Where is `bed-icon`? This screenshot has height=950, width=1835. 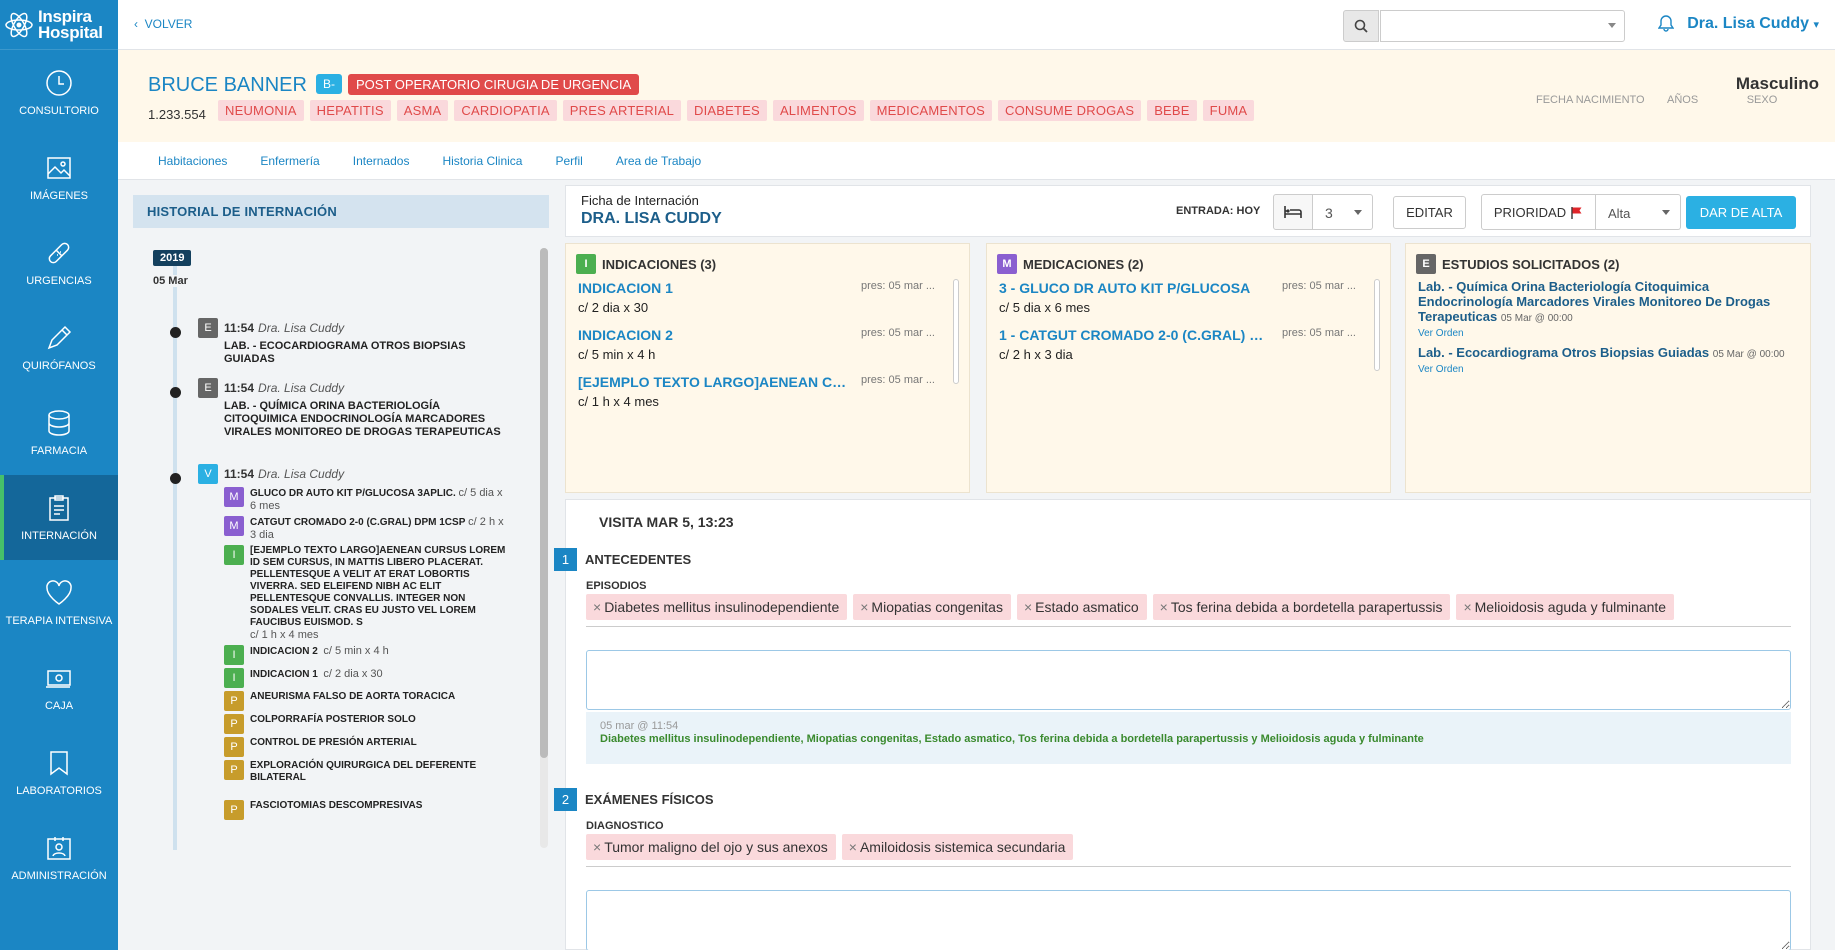 bed-icon is located at coordinates (1293, 212).